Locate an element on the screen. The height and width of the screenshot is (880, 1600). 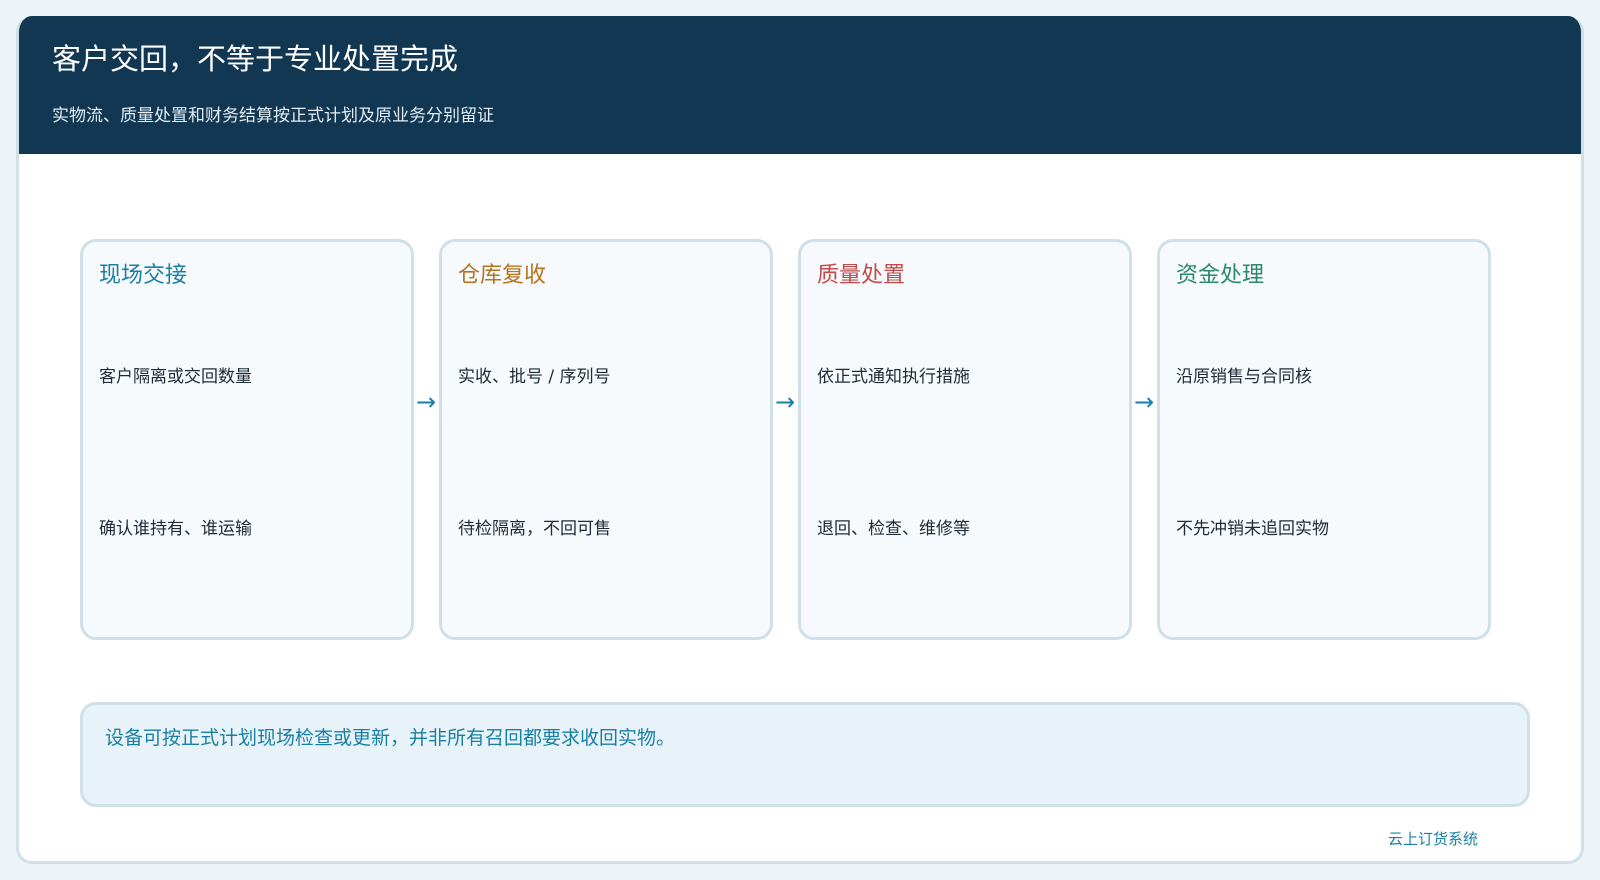
step-title: 资金处理 is located at coordinates (1220, 275).